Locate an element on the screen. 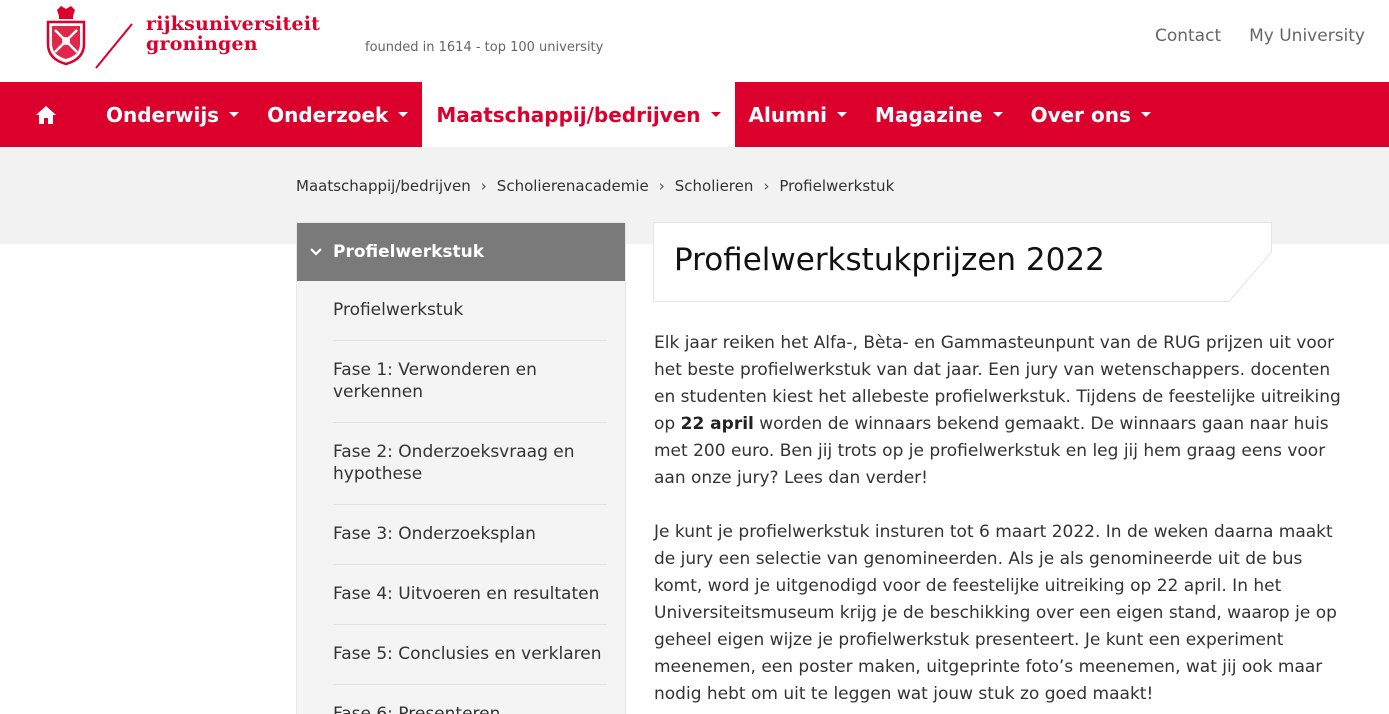  my-university-link: My University is located at coordinates (1307, 36).